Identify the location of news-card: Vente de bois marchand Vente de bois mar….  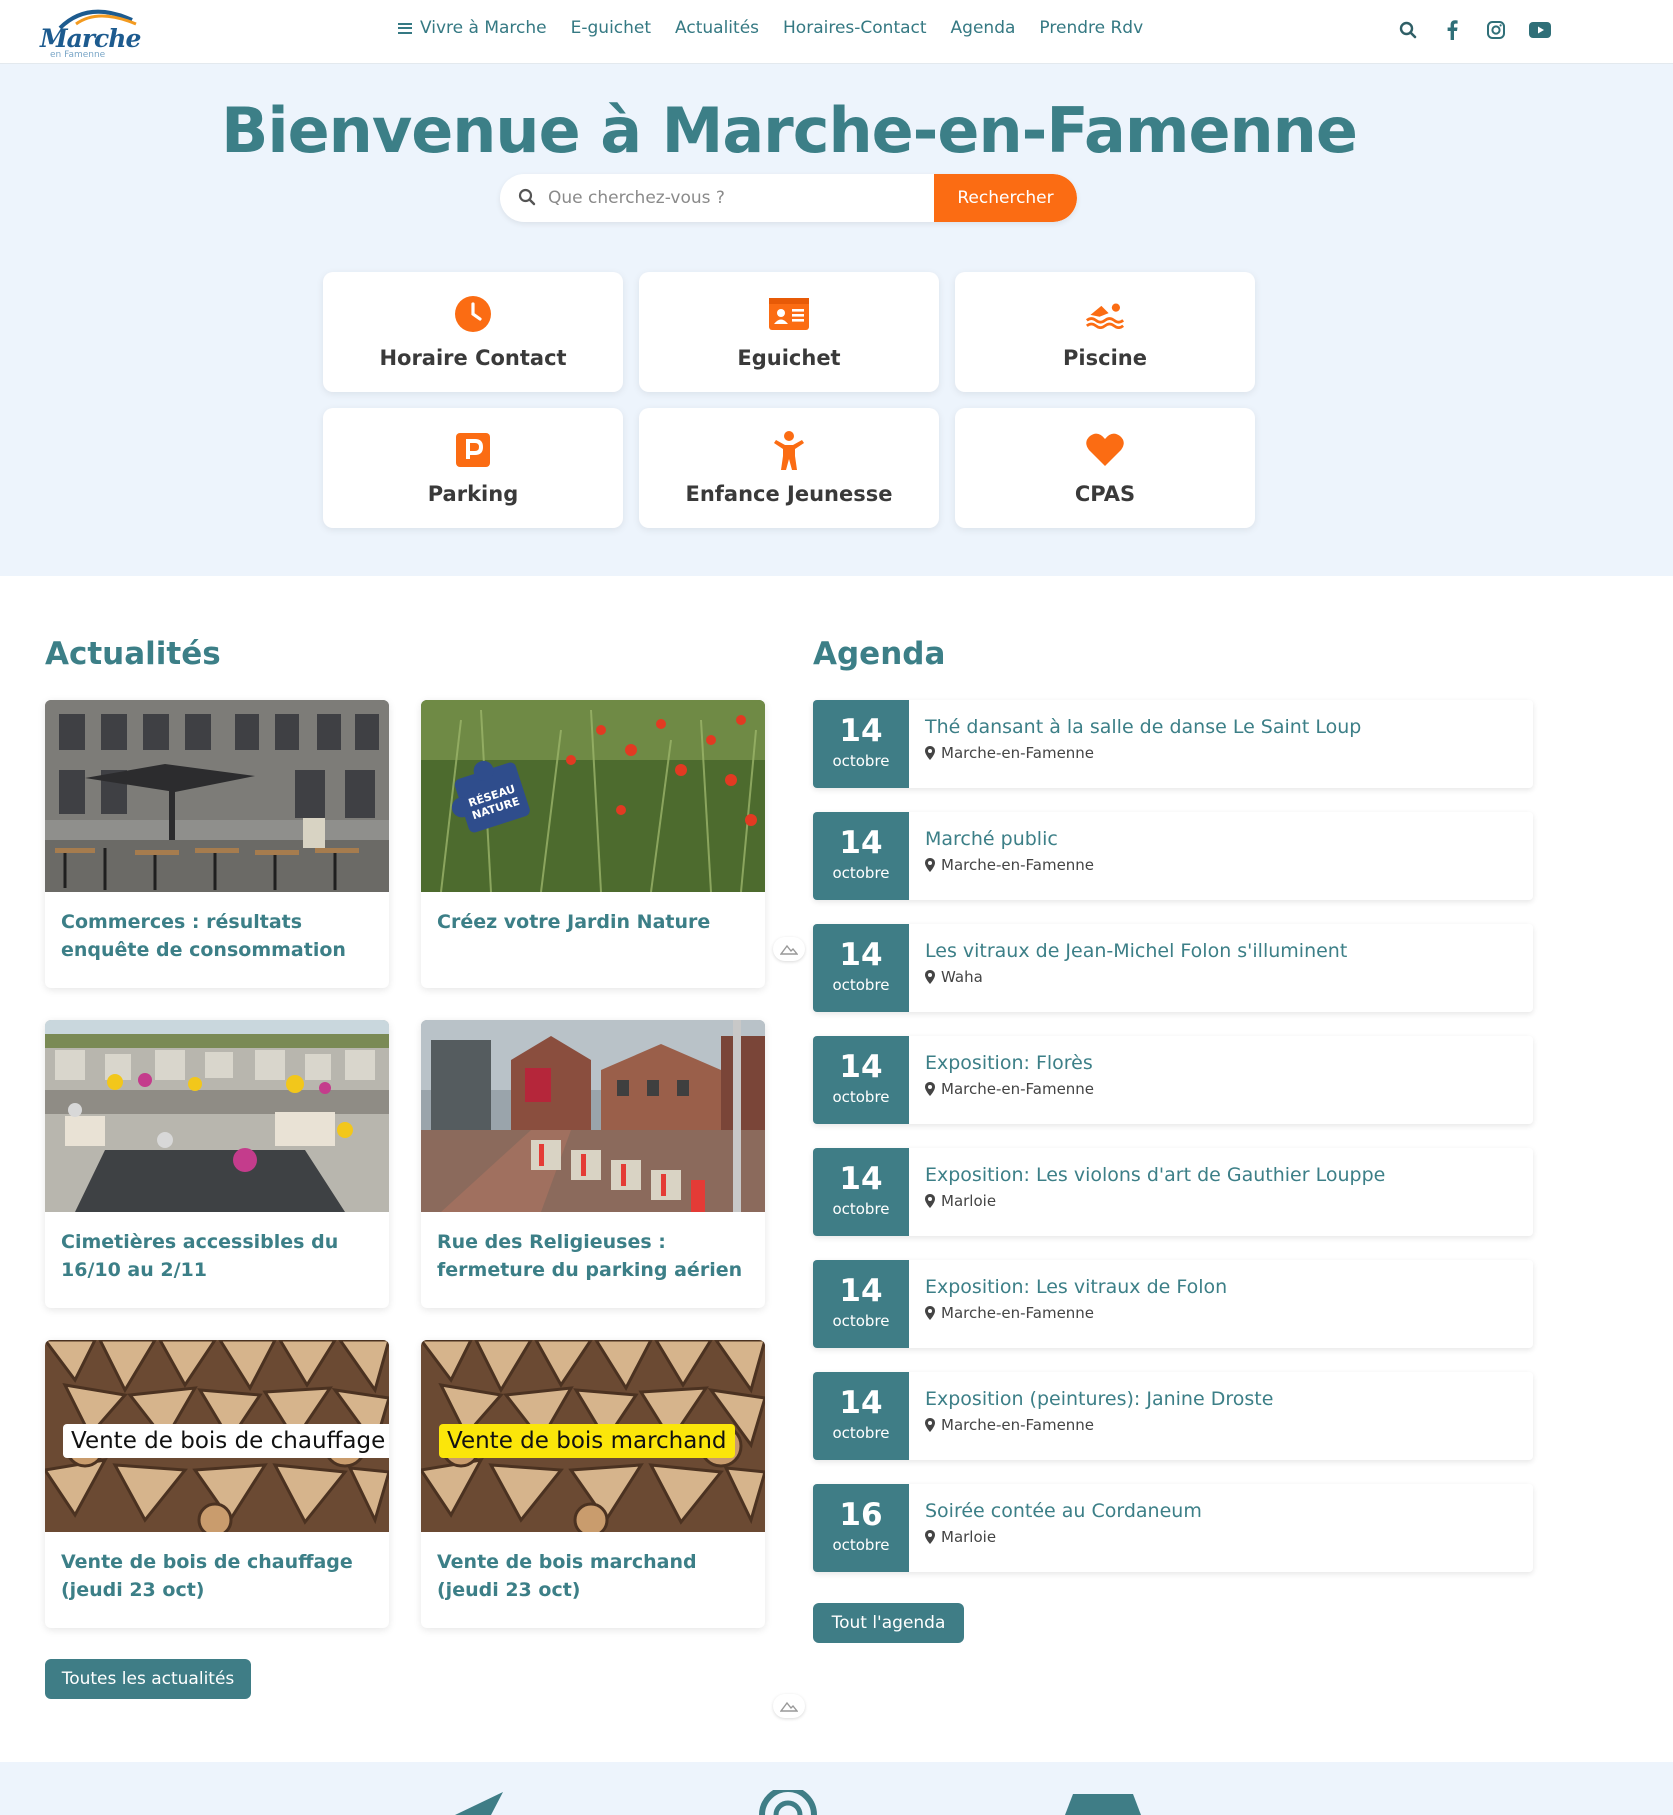
(593, 1484).